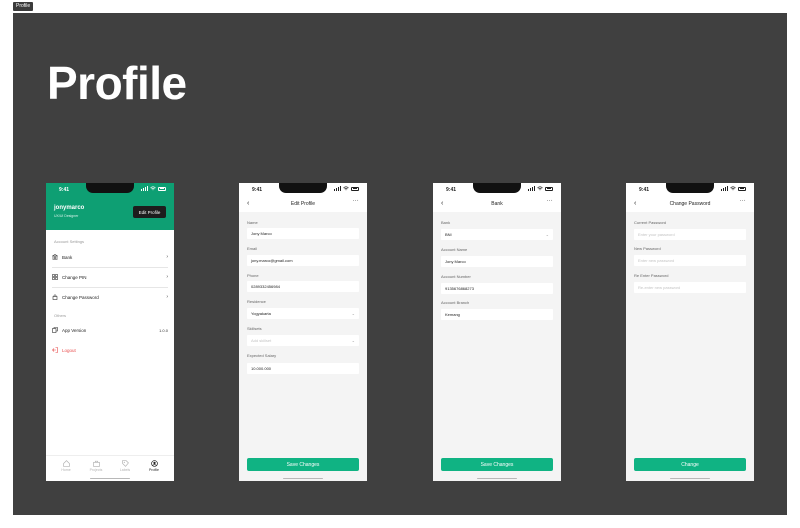 The height and width of the screenshot is (528, 800). What do you see at coordinates (74, 330) in the screenshot?
I see `app-version-label: App Version` at bounding box center [74, 330].